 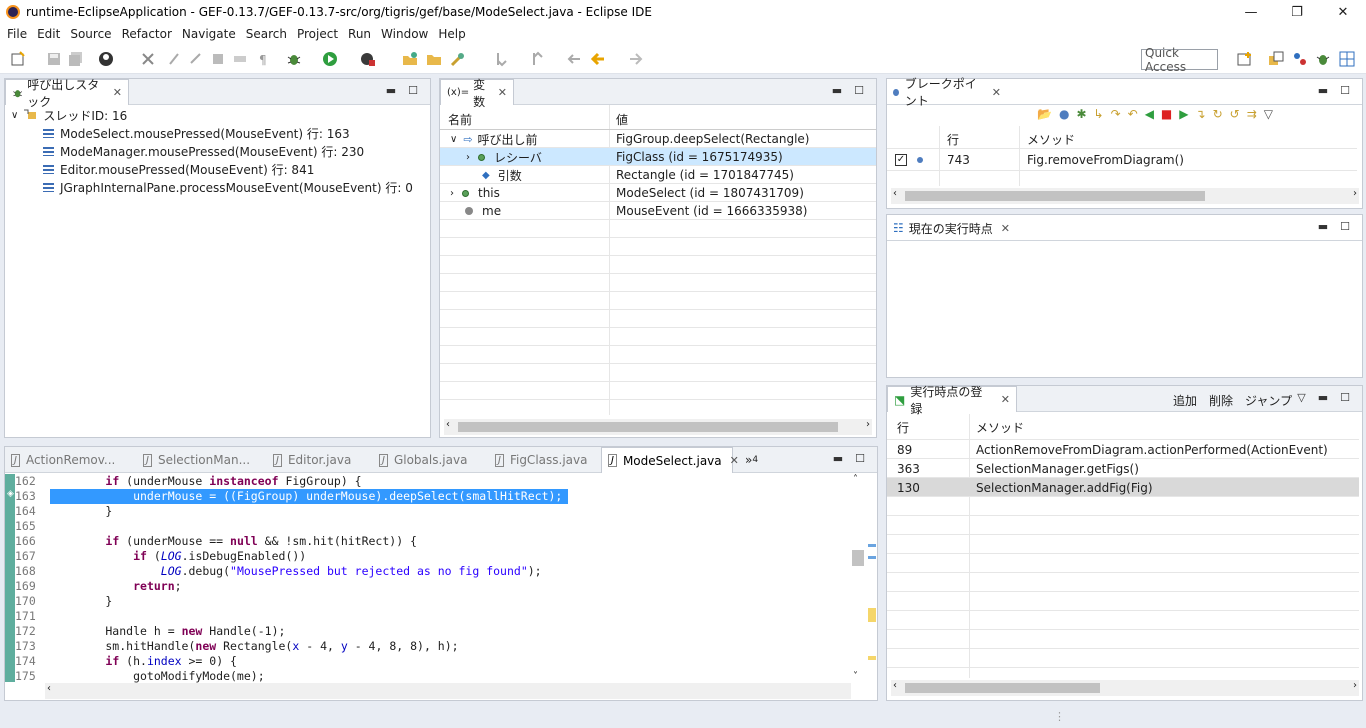 What do you see at coordinates (1300, 59) in the screenshot?
I see `git-perspective-icon` at bounding box center [1300, 59].